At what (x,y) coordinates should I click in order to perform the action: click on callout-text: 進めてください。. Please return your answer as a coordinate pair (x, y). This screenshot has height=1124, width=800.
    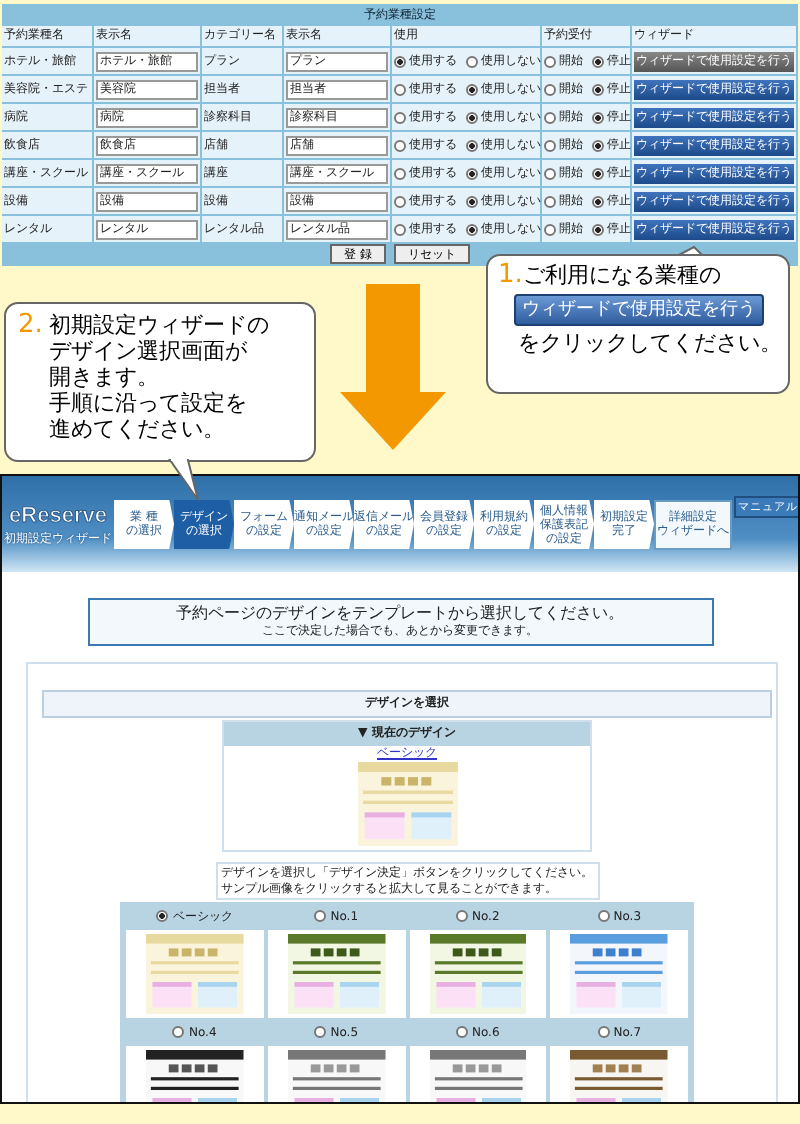
    Looking at the image, I should click on (137, 429).